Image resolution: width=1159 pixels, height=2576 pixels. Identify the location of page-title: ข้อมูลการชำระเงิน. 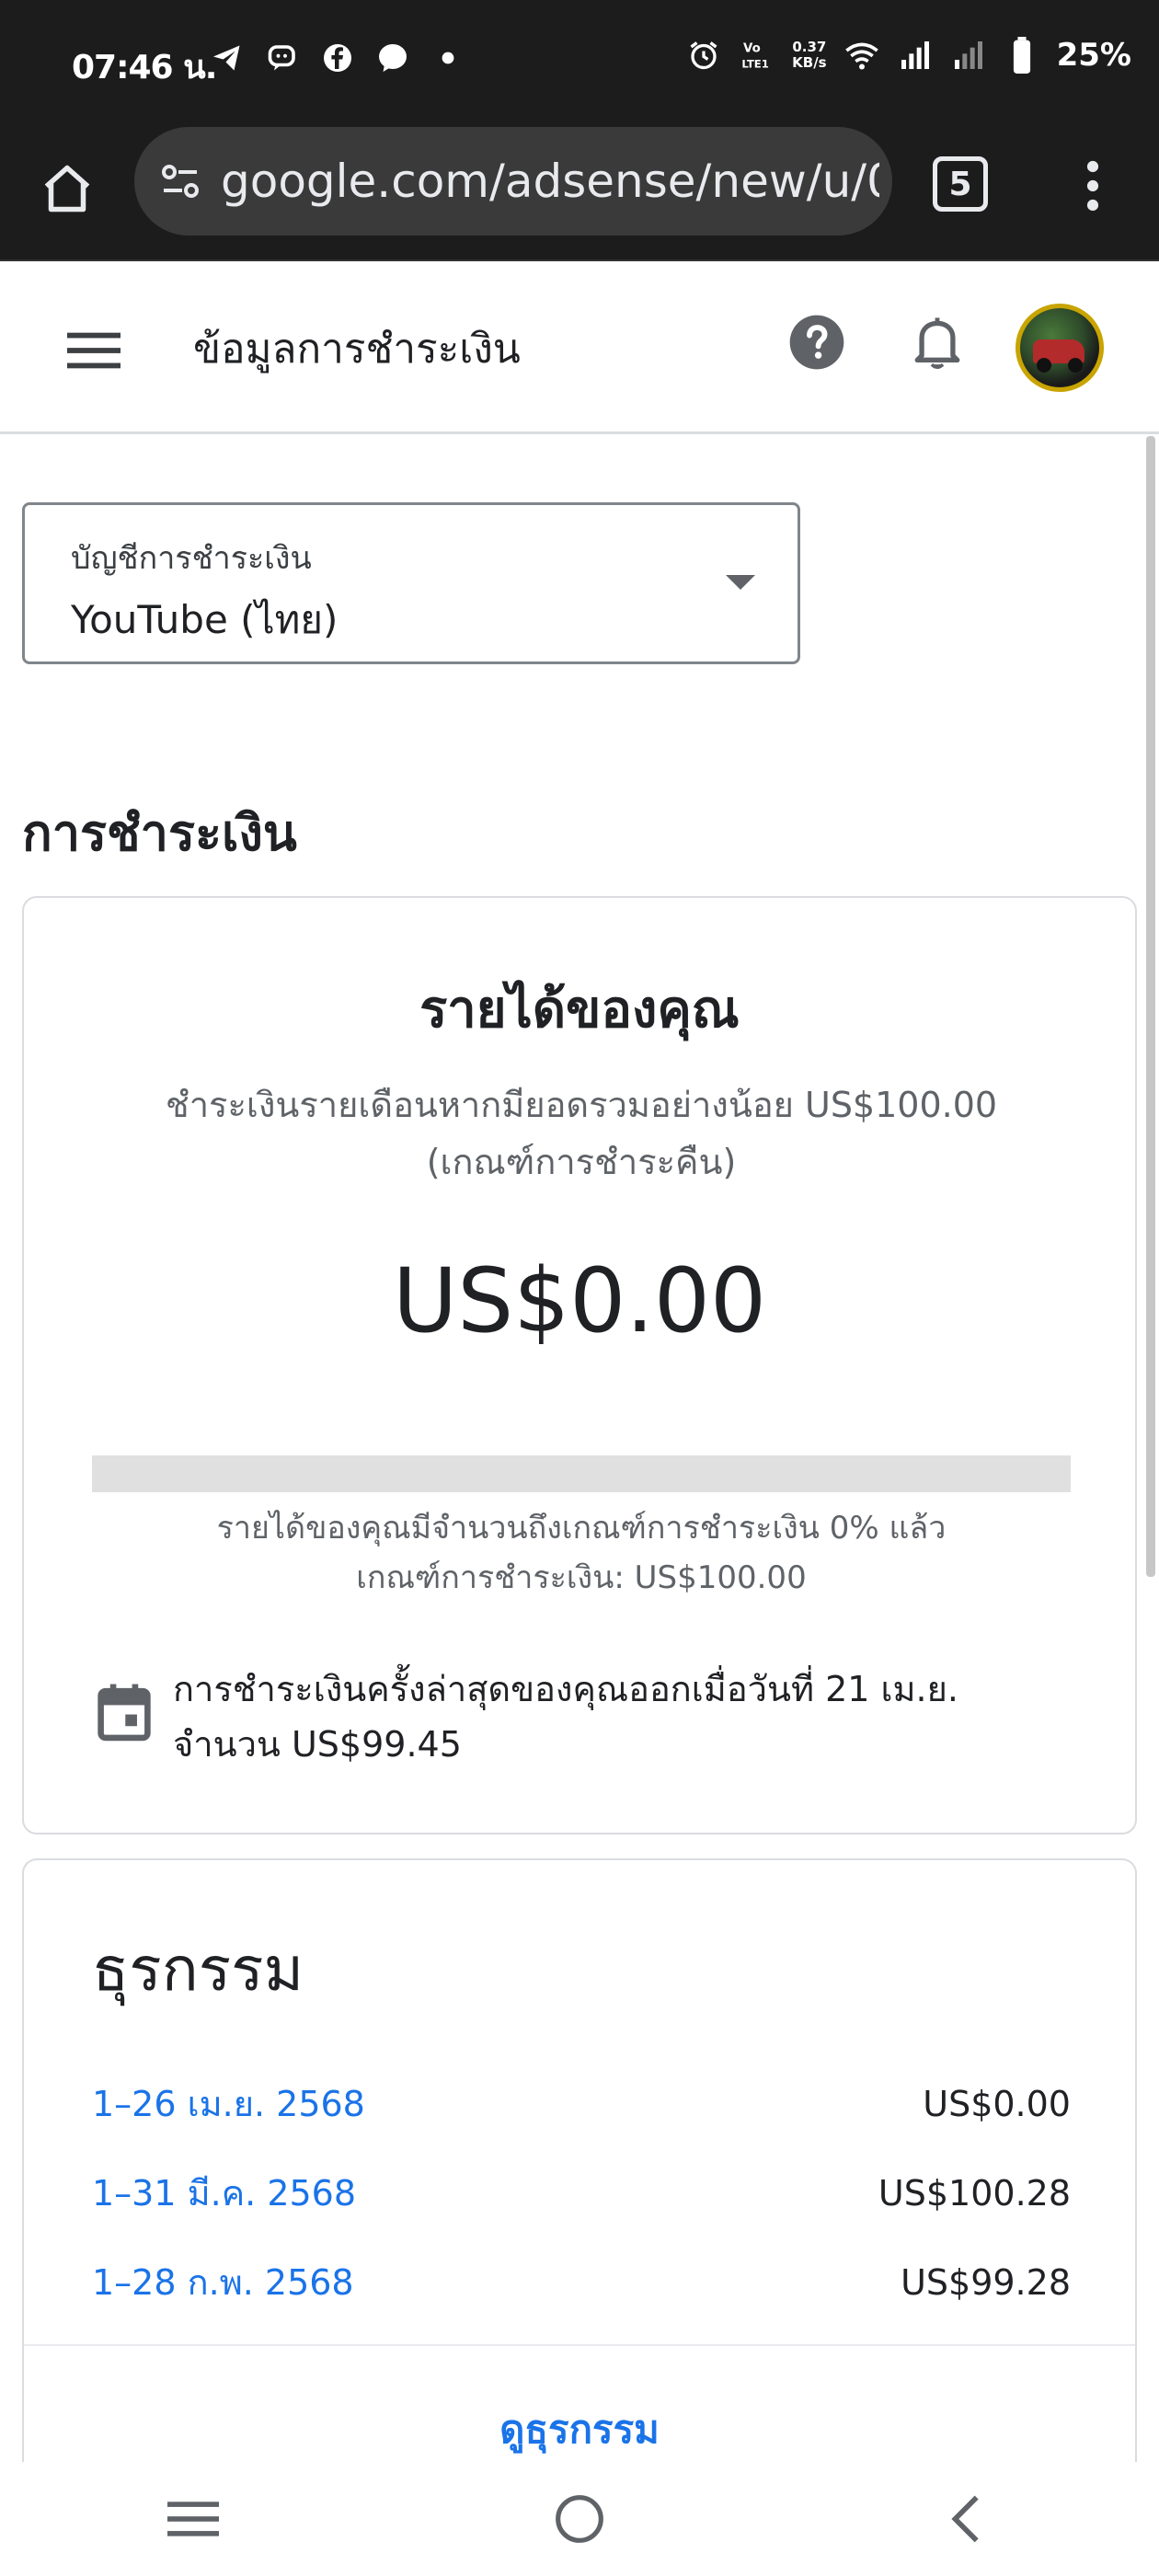
(357, 349).